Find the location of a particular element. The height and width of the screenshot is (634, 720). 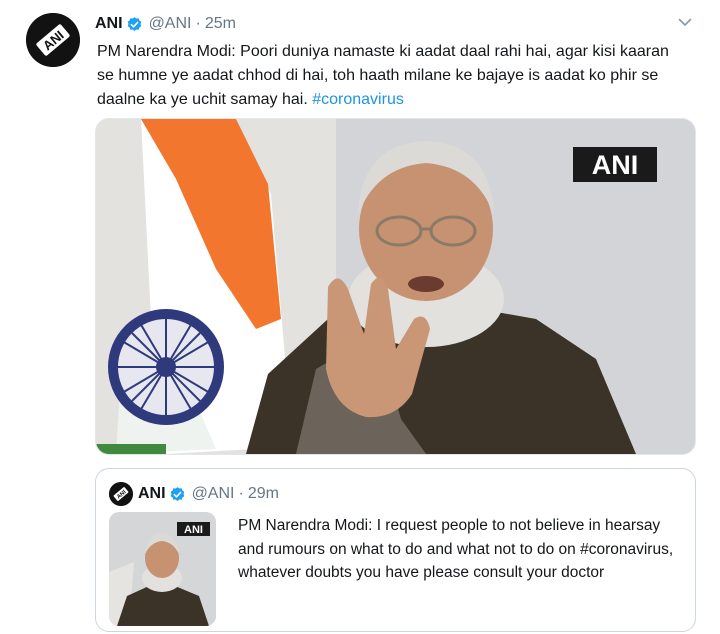

thumb-watermark: ANI is located at coordinates (193, 530).